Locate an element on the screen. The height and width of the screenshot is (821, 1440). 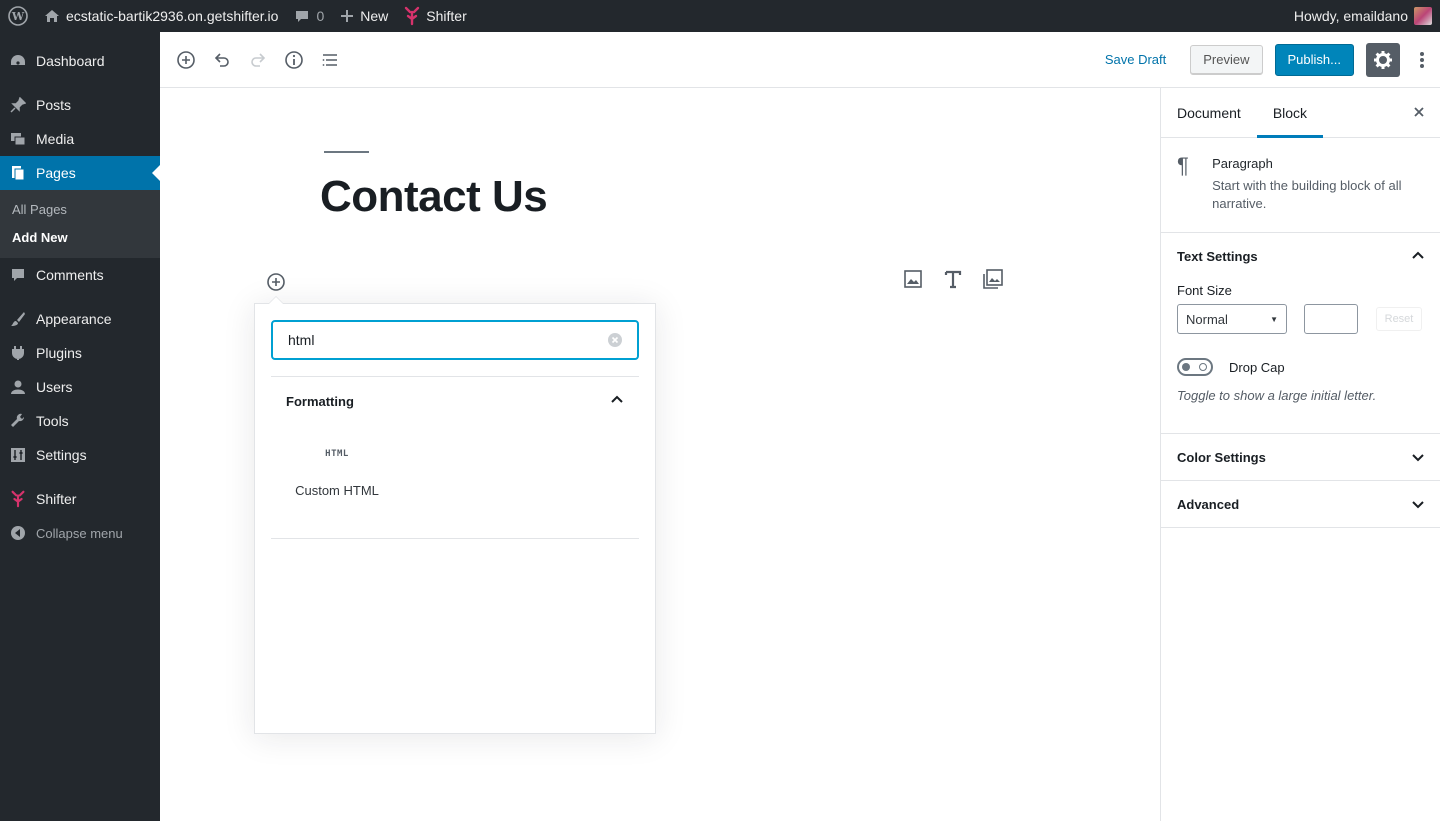
preview-button: Preview is located at coordinates (1226, 59).